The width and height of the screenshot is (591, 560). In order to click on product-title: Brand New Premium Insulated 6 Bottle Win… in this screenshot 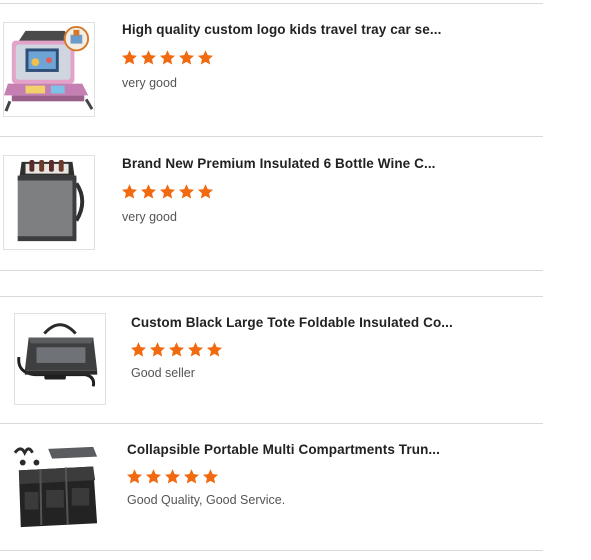, I will do `click(279, 163)`.